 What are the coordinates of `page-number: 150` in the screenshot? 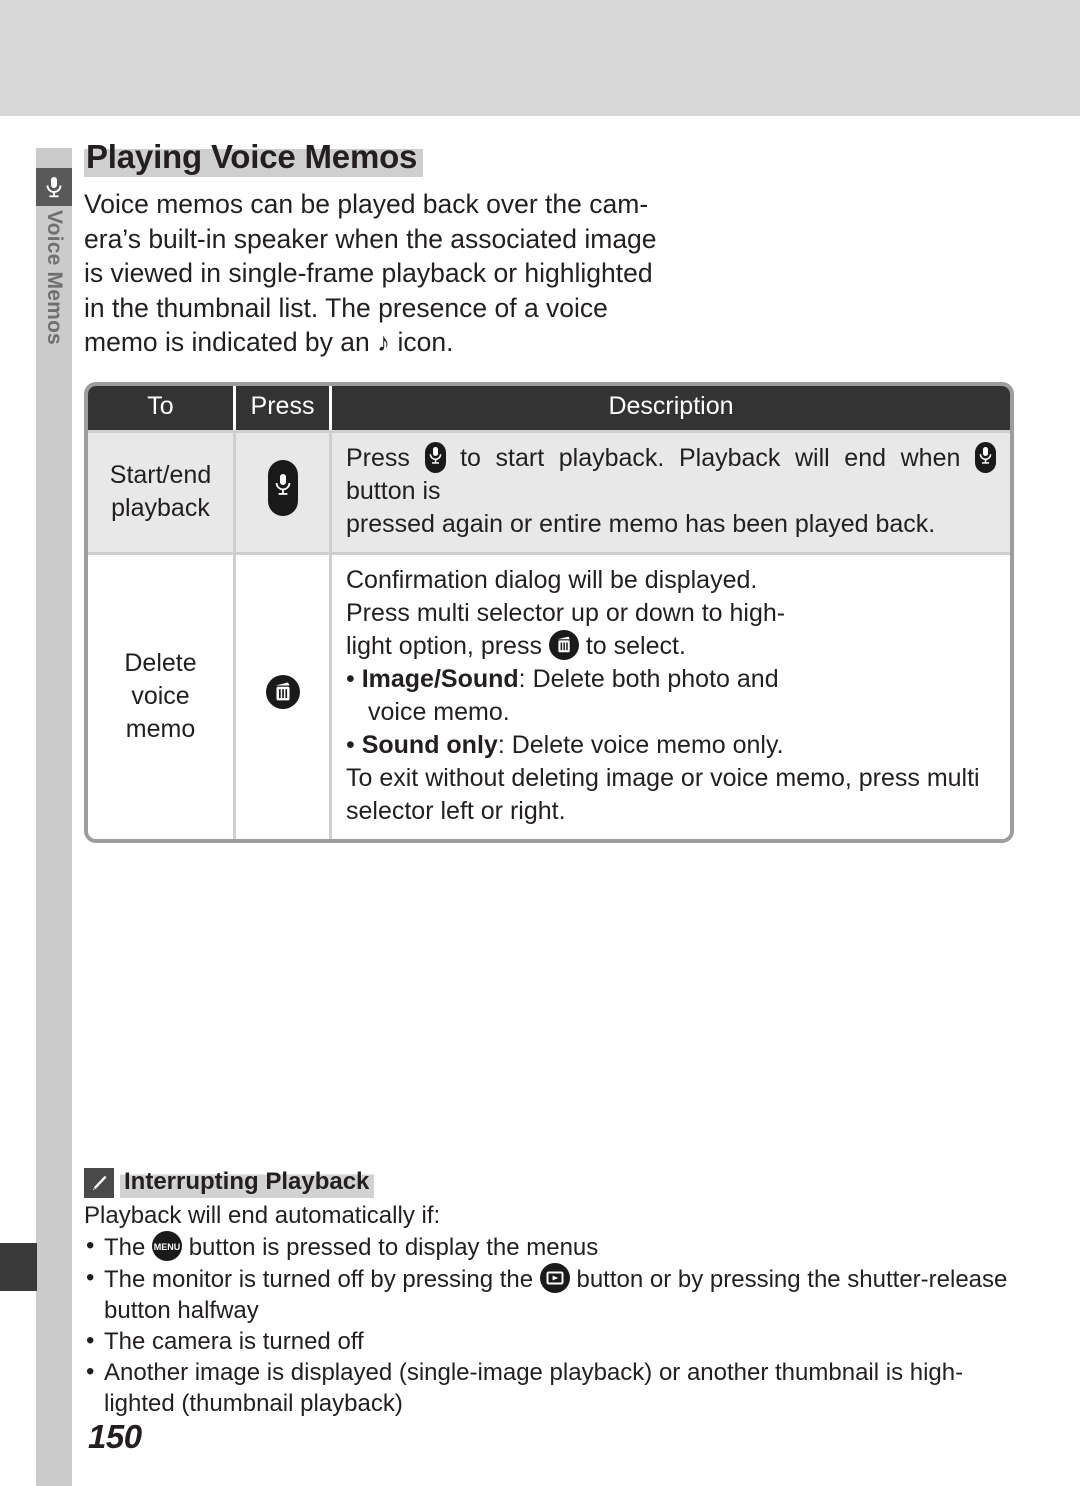 It's located at (115, 1436).